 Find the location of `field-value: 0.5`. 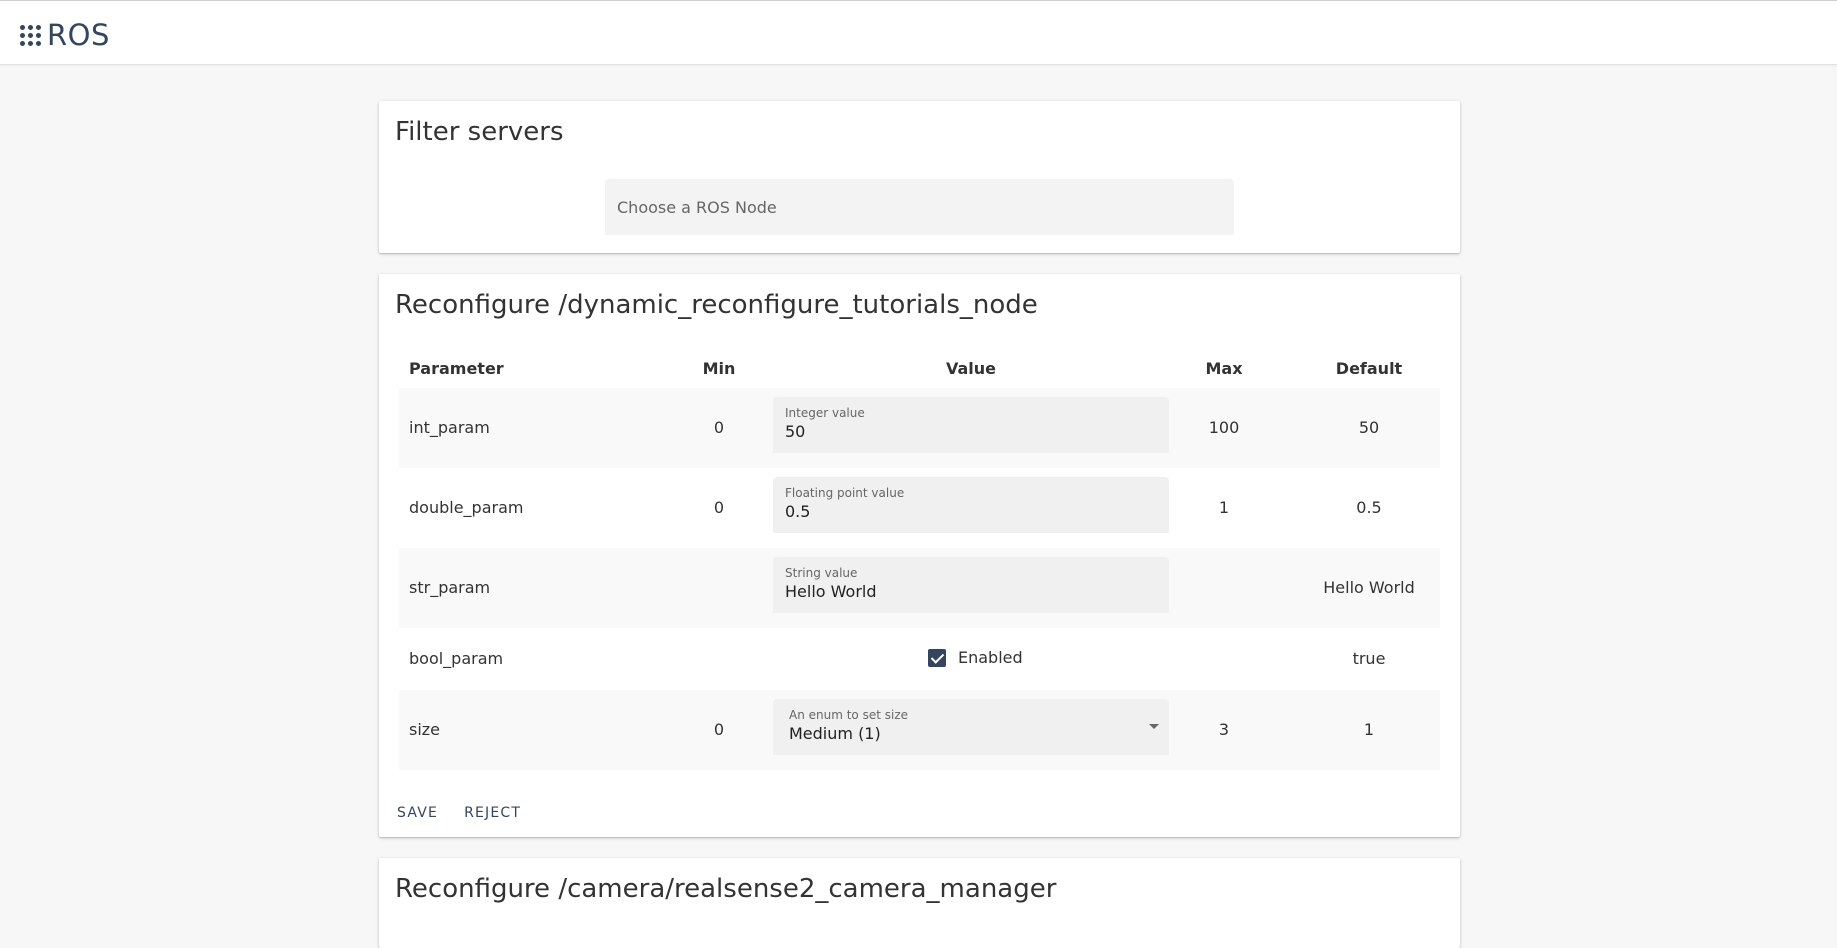

field-value: 0.5 is located at coordinates (971, 512).